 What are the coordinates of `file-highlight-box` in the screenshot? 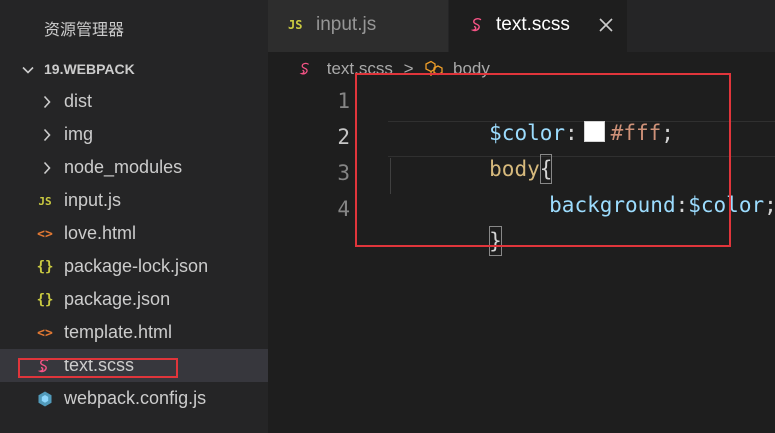 It's located at (98, 368).